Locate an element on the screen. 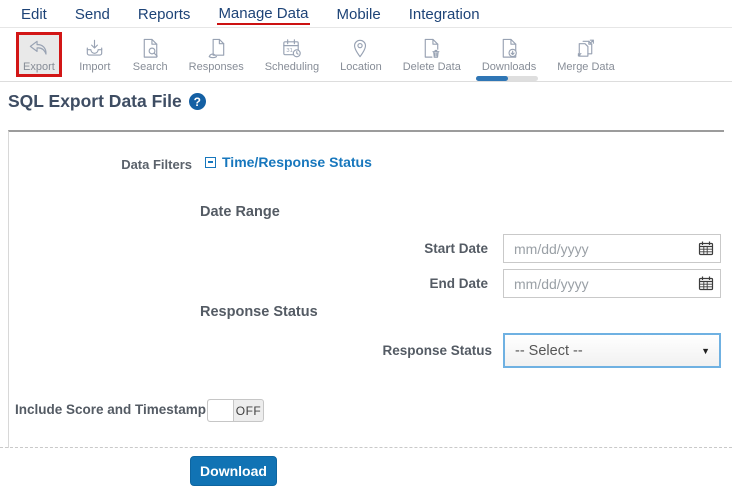 The image size is (732, 495). import-tray-icon is located at coordinates (94, 48).